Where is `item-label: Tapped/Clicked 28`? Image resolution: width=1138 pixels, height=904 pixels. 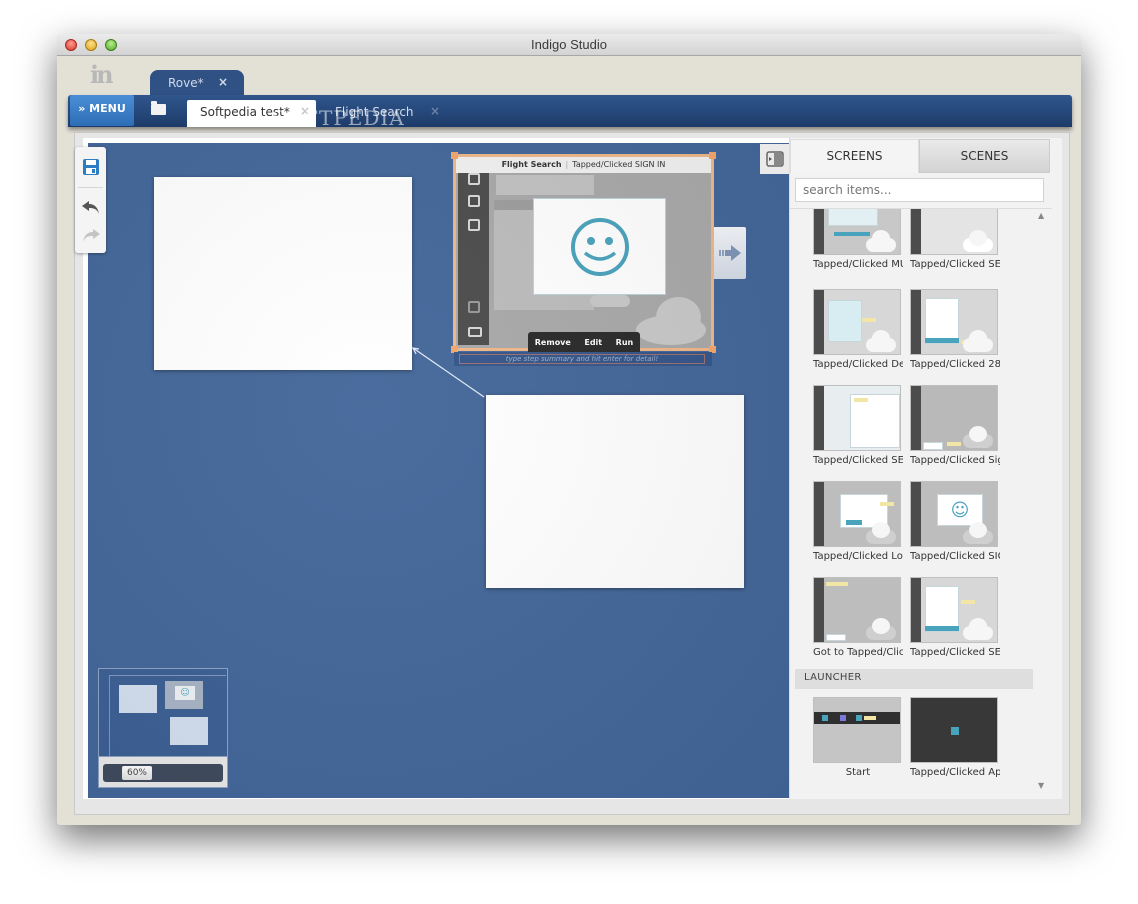
item-label: Tapped/Clicked 28 is located at coordinates (955, 364).